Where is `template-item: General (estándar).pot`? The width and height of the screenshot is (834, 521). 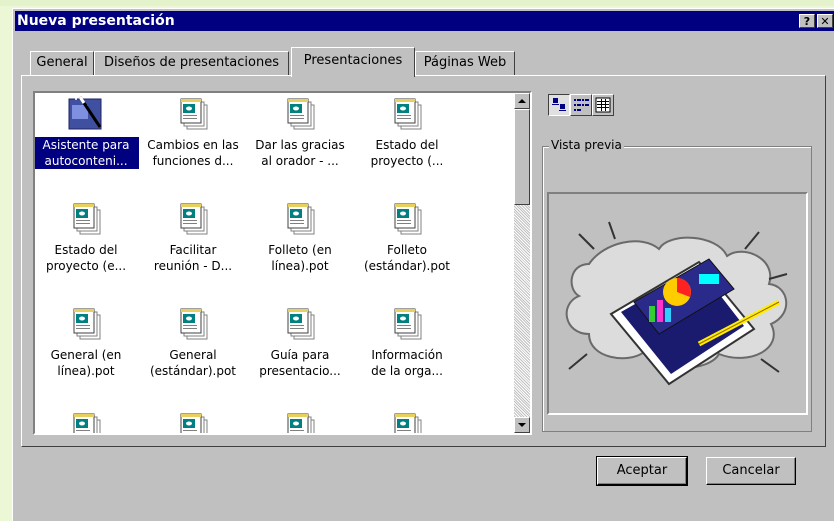
template-item: General (estándar).pot is located at coordinates (193, 341).